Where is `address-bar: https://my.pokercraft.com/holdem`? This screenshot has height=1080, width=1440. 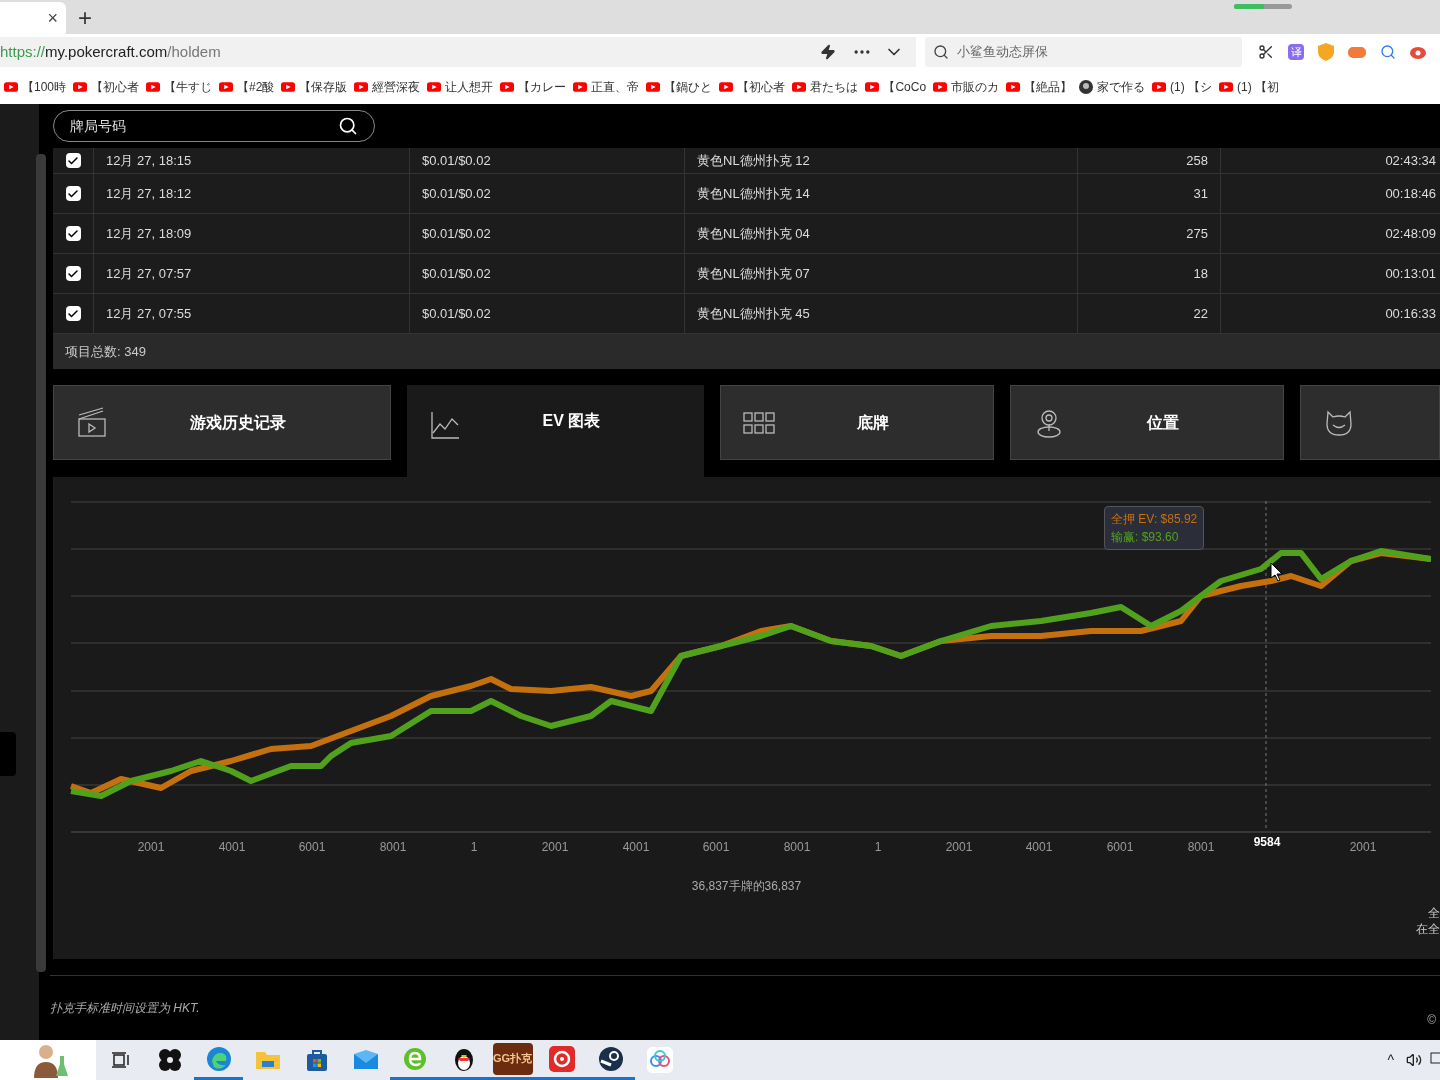 address-bar: https://my.pokercraft.com/holdem is located at coordinates (458, 52).